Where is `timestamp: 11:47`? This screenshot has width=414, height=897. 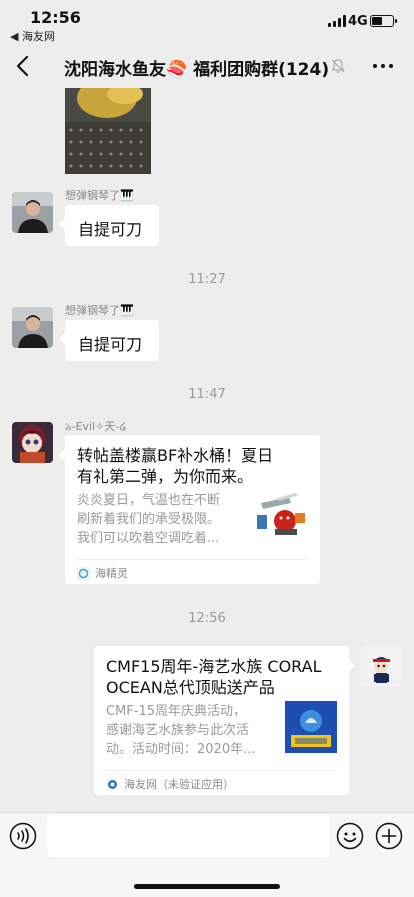
timestamp: 11:47 is located at coordinates (207, 394).